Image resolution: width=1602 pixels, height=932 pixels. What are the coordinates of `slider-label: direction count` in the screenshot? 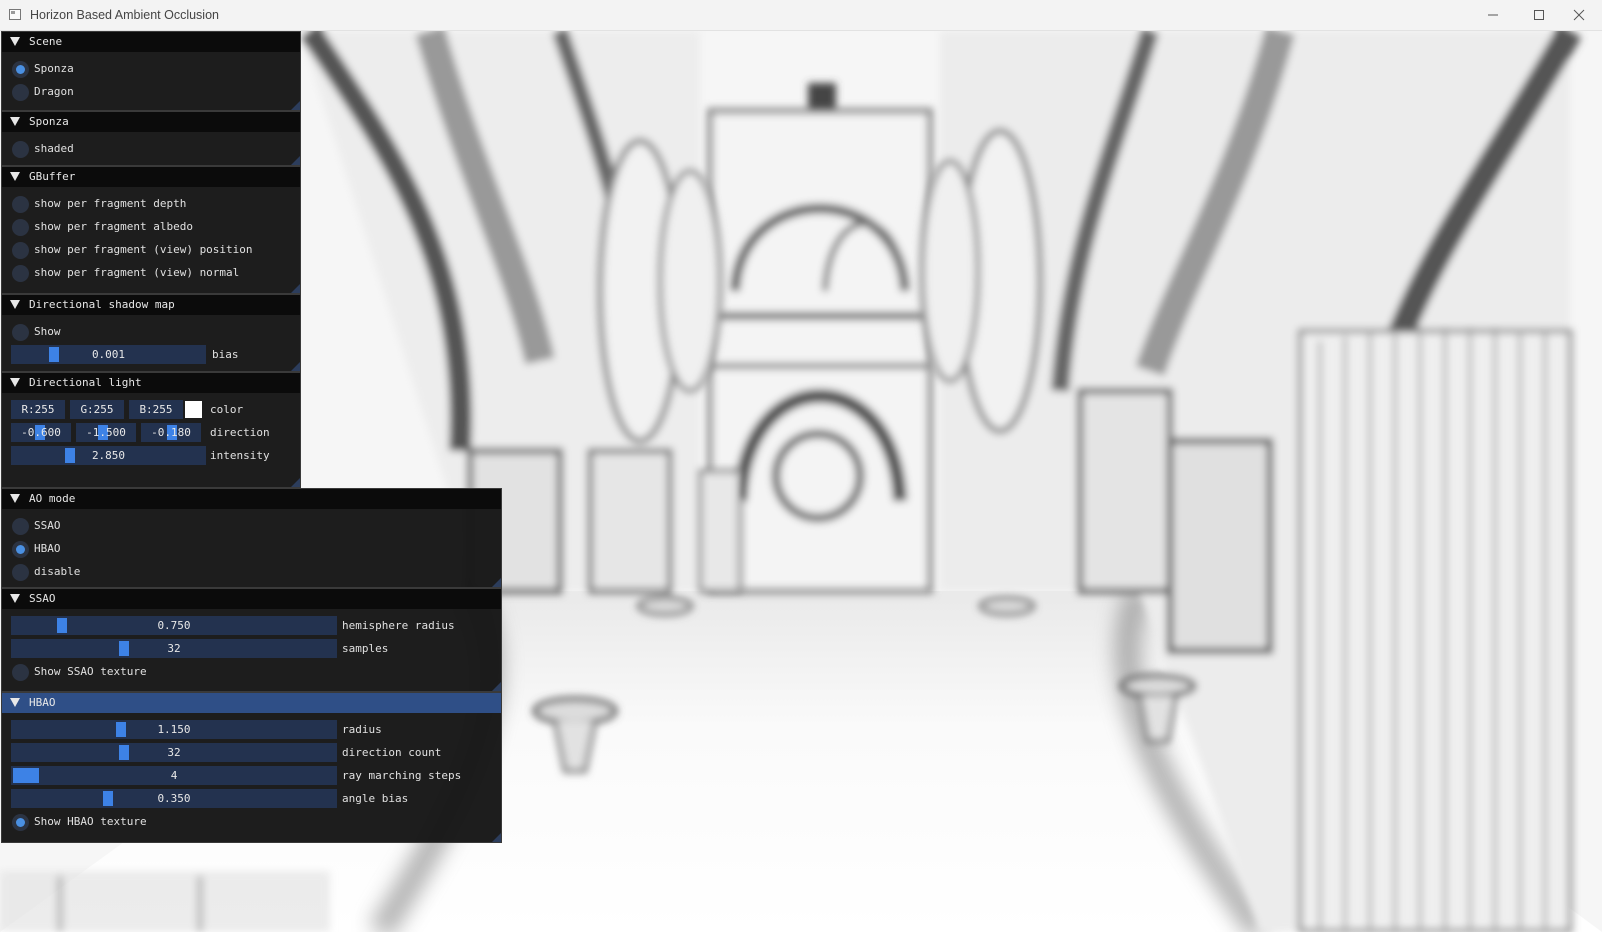 It's located at (392, 752).